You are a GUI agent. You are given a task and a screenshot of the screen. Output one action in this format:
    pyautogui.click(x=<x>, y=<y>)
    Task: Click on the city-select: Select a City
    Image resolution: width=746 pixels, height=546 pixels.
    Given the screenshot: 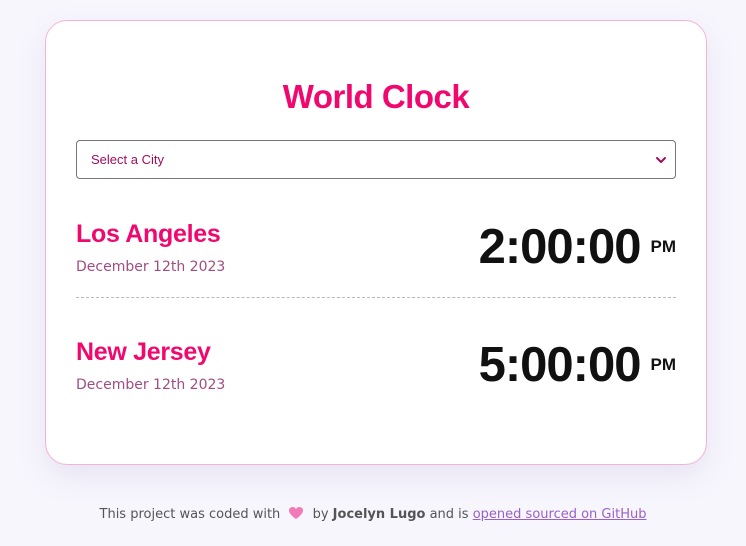 What is the action you would take?
    pyautogui.click(x=376, y=159)
    